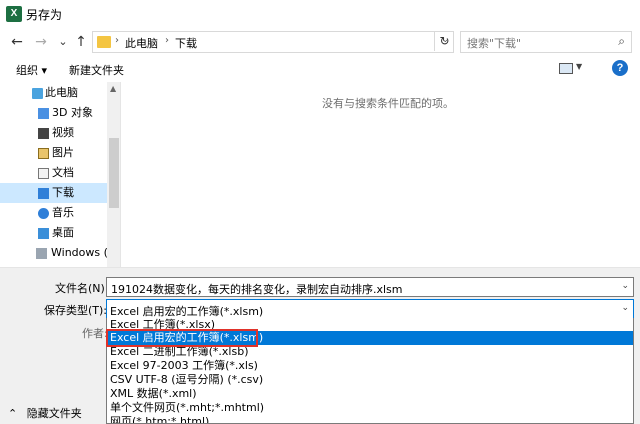 This screenshot has height=424, width=640. I want to click on tree-item-label: 桌面, so click(63, 232).